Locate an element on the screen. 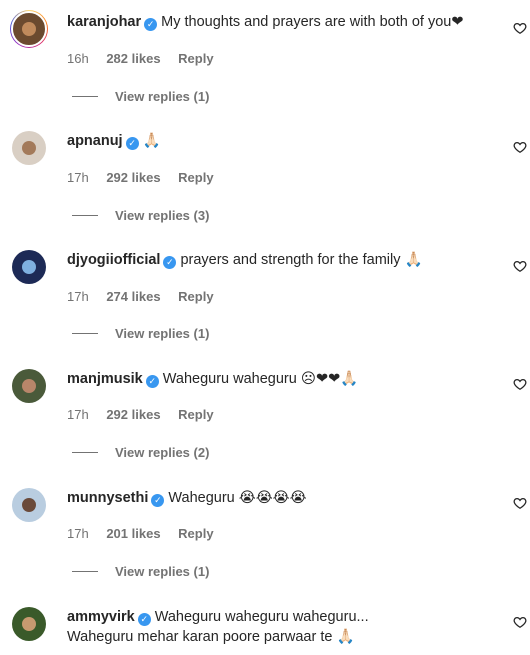  comment-meta: 17h 201 likes Reply is located at coordinates (147, 533).